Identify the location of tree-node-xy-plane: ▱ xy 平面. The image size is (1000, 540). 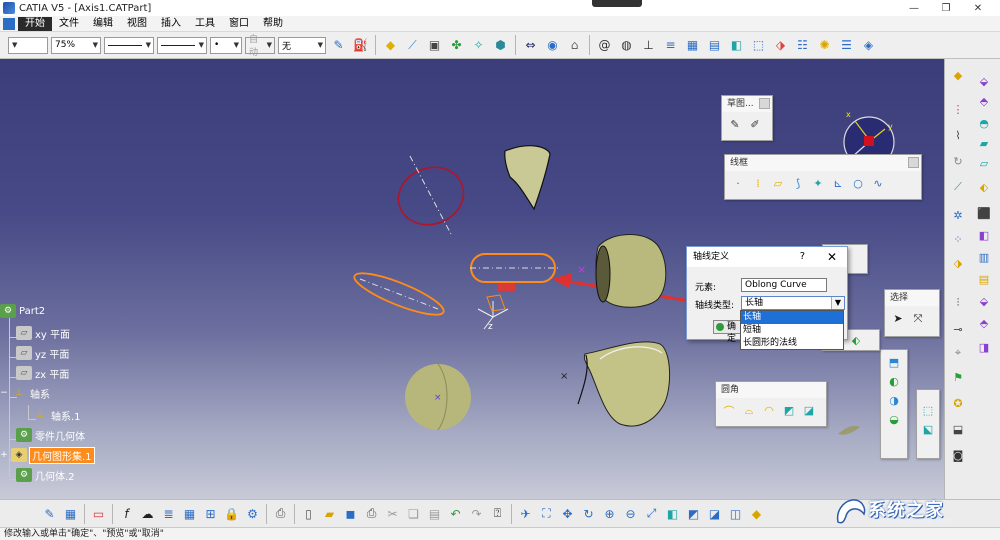
(43, 333).